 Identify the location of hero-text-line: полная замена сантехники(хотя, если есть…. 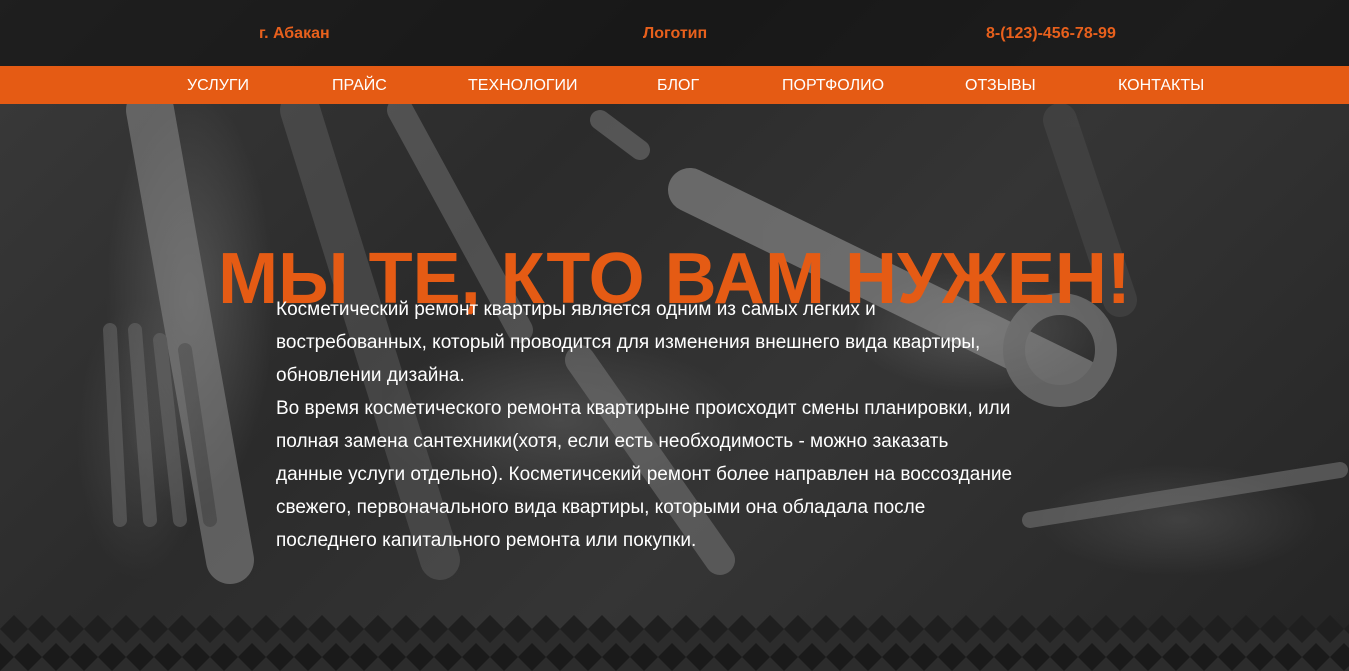
(612, 441).